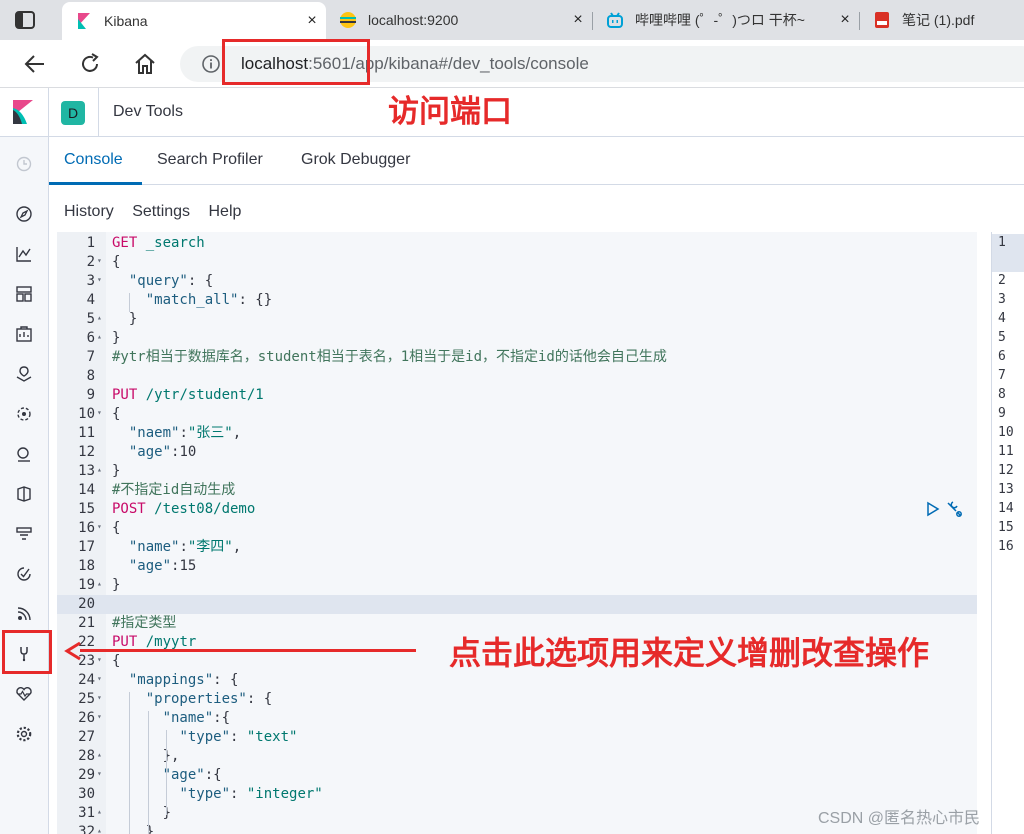 The height and width of the screenshot is (834, 1024). What do you see at coordinates (517, 338) in the screenshot?
I see `editor-line: 6 ▴}` at bounding box center [517, 338].